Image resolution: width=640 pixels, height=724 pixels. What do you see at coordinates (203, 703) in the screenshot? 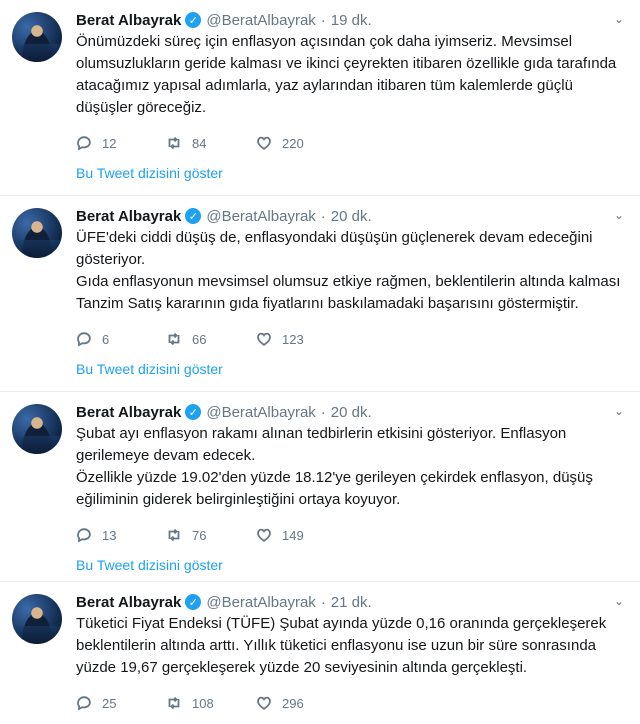
I see `retweet-count: 108` at bounding box center [203, 703].